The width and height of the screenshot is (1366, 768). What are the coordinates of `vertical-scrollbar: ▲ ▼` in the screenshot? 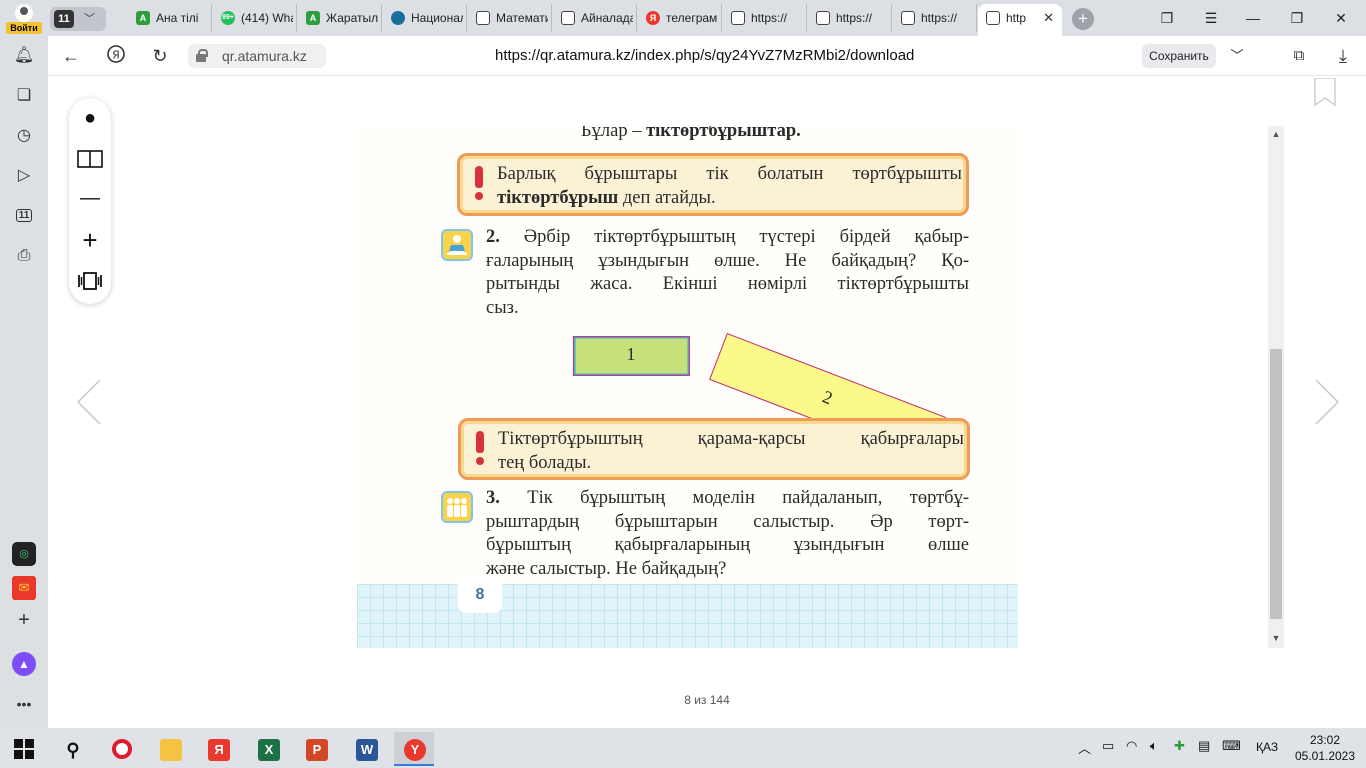 It's located at (1276, 387).